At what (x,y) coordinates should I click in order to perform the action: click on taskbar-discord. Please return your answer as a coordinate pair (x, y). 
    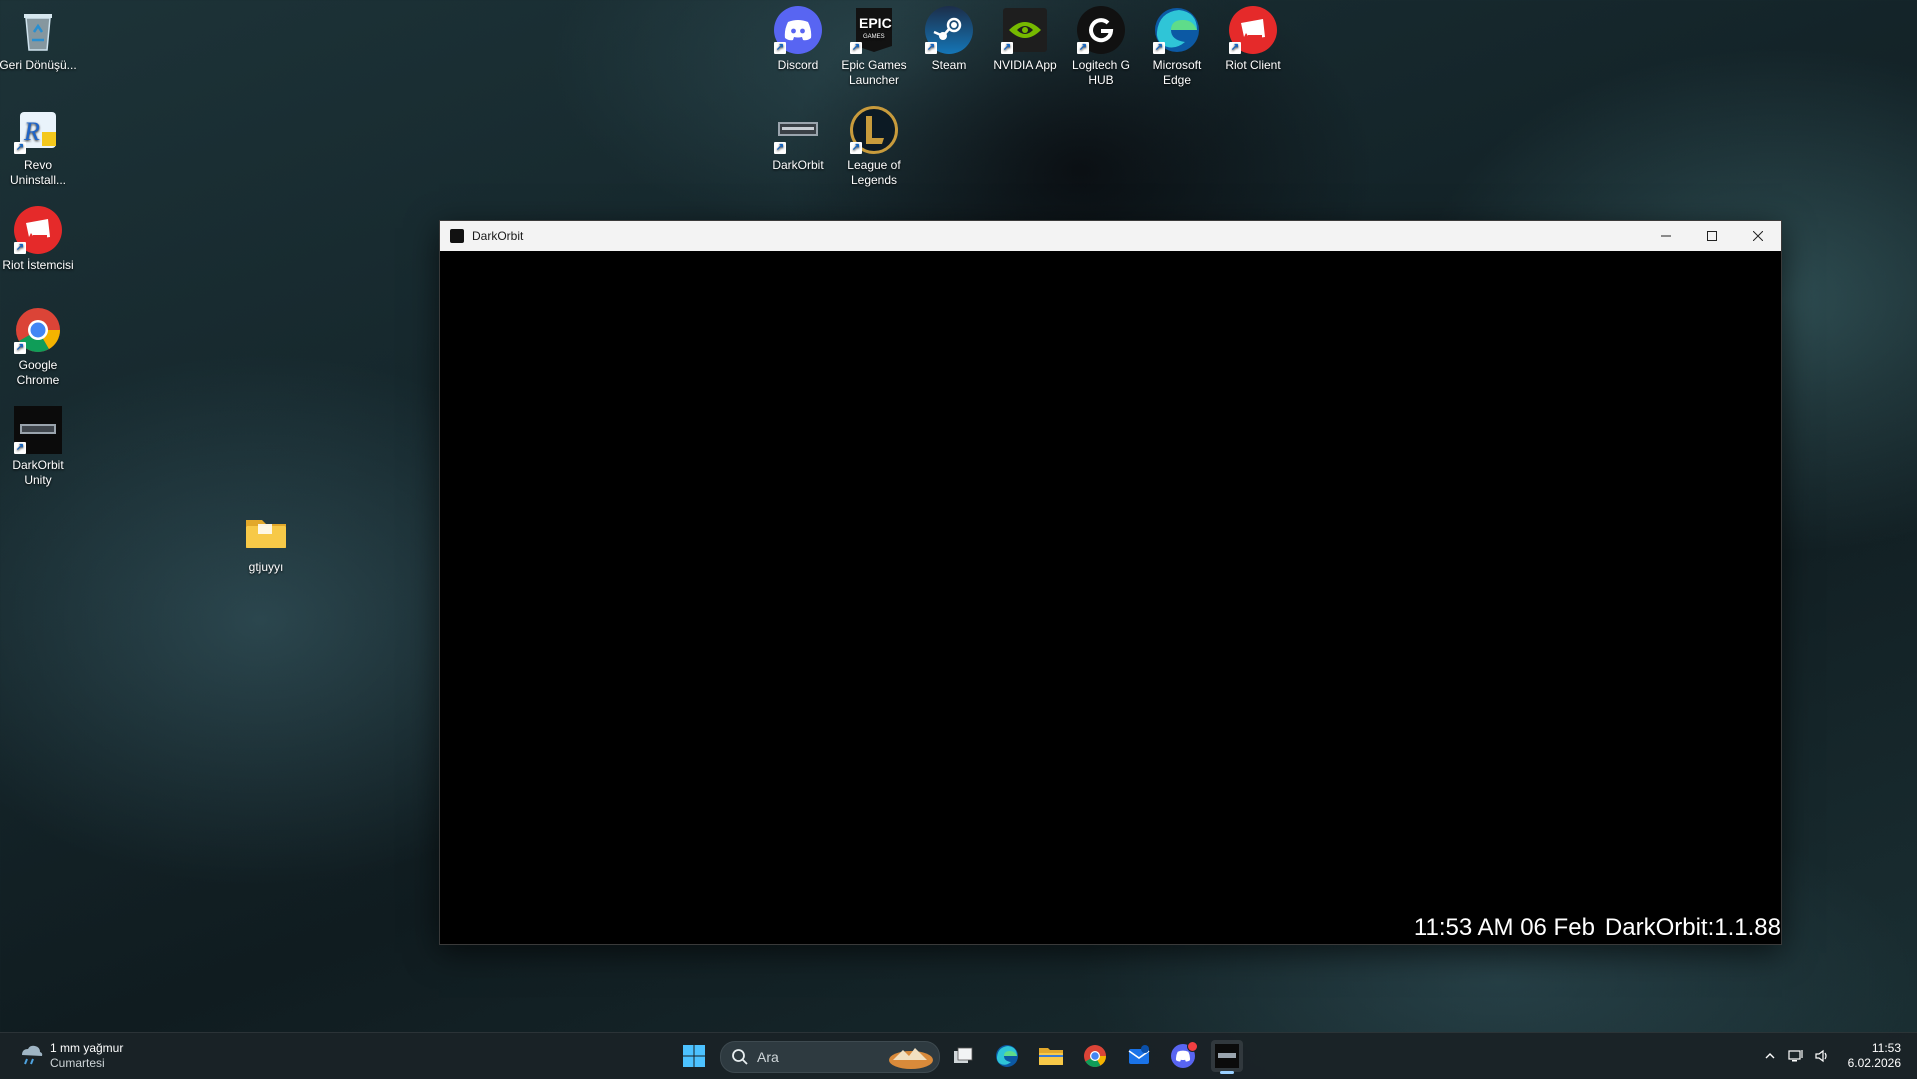
    Looking at the image, I should click on (1183, 1056).